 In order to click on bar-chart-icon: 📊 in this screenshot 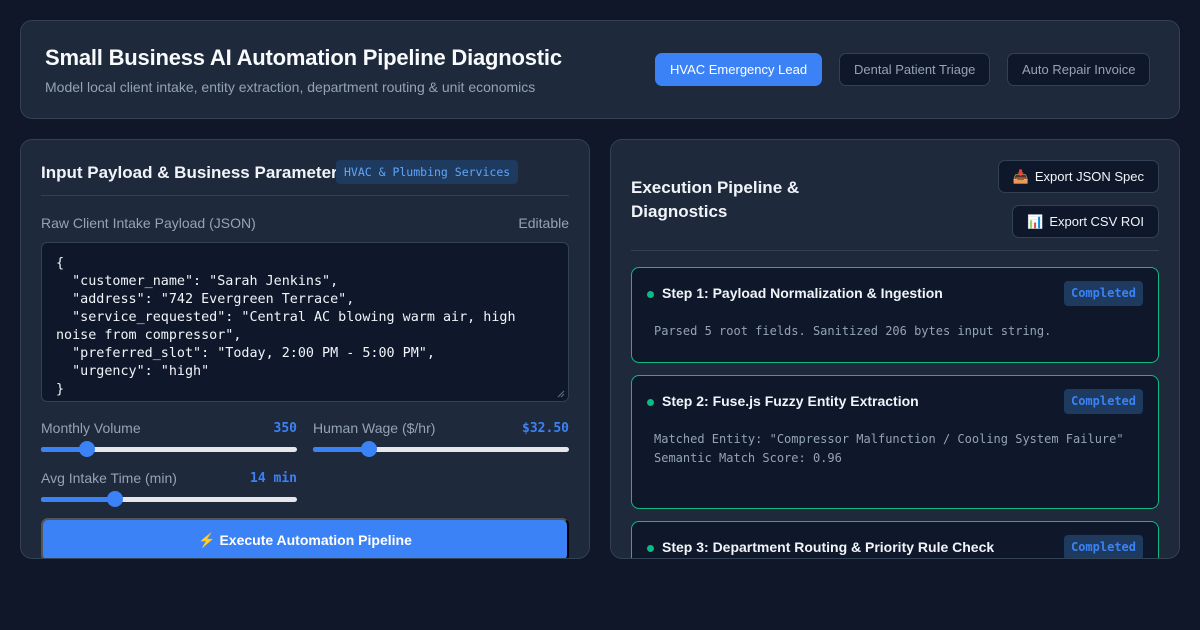, I will do `click(1035, 221)`.